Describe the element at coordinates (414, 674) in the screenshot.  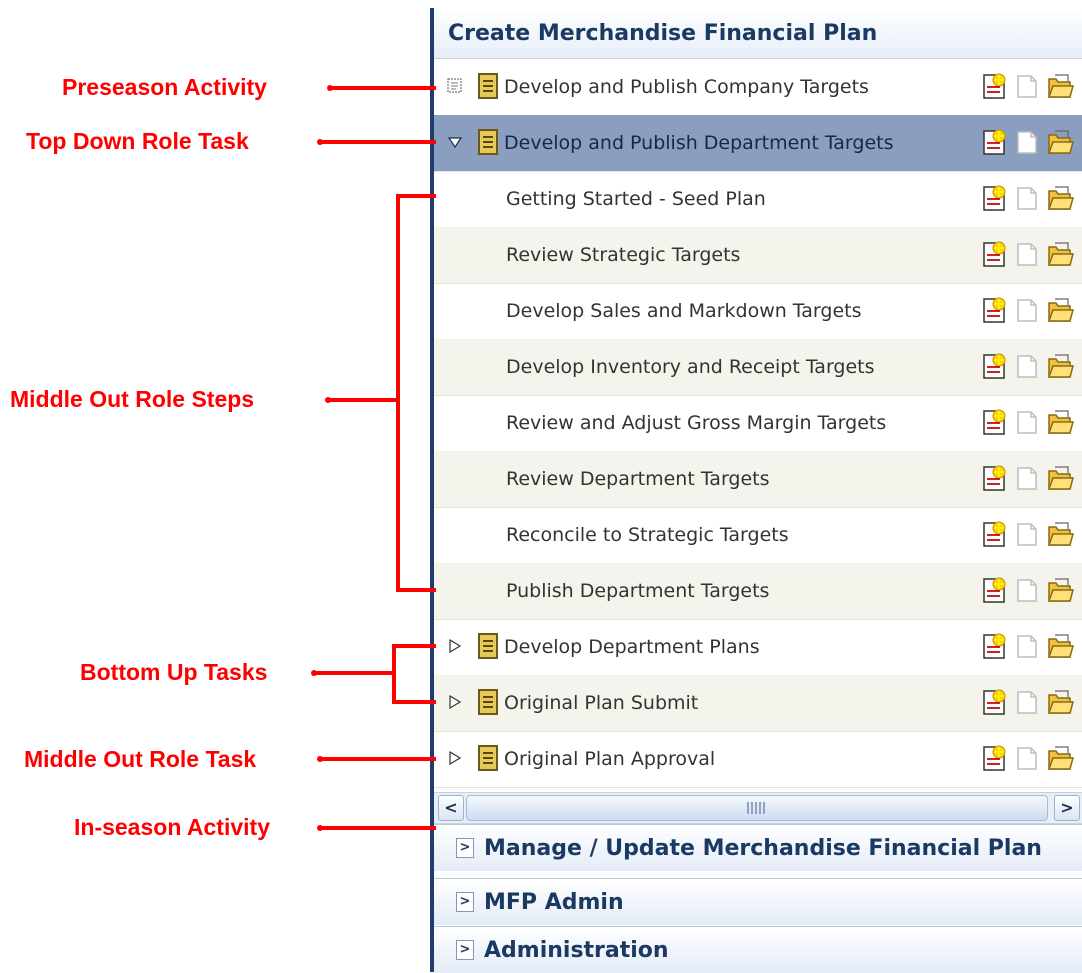
I see `bracket-bottom-up` at that location.